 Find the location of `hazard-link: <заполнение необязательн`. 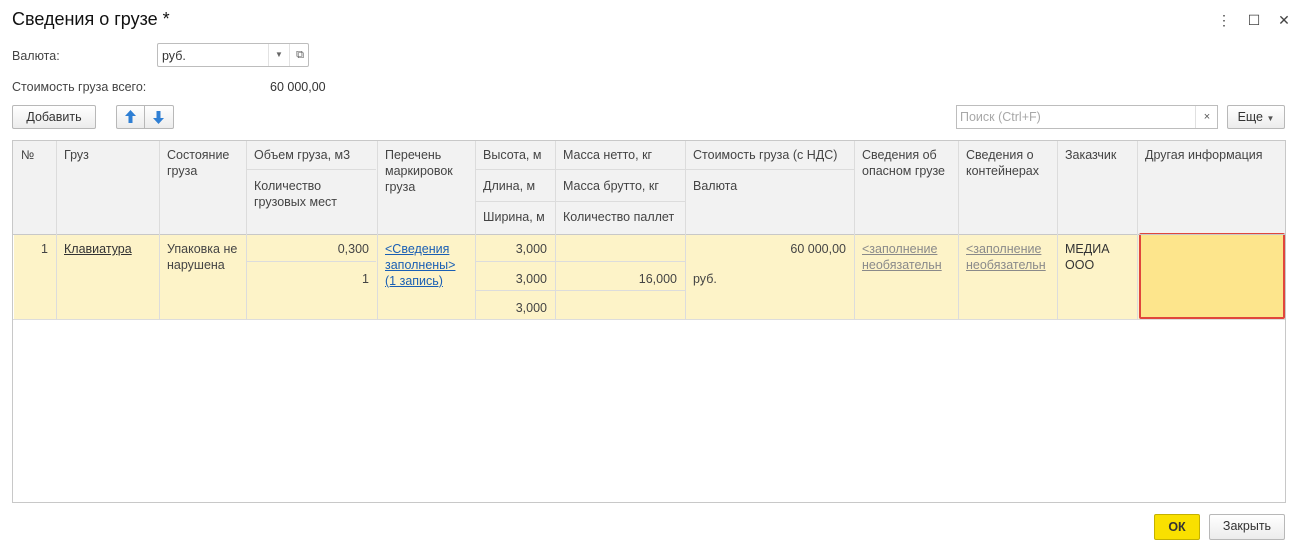

hazard-link: <заполнение необязательн is located at coordinates (902, 257).